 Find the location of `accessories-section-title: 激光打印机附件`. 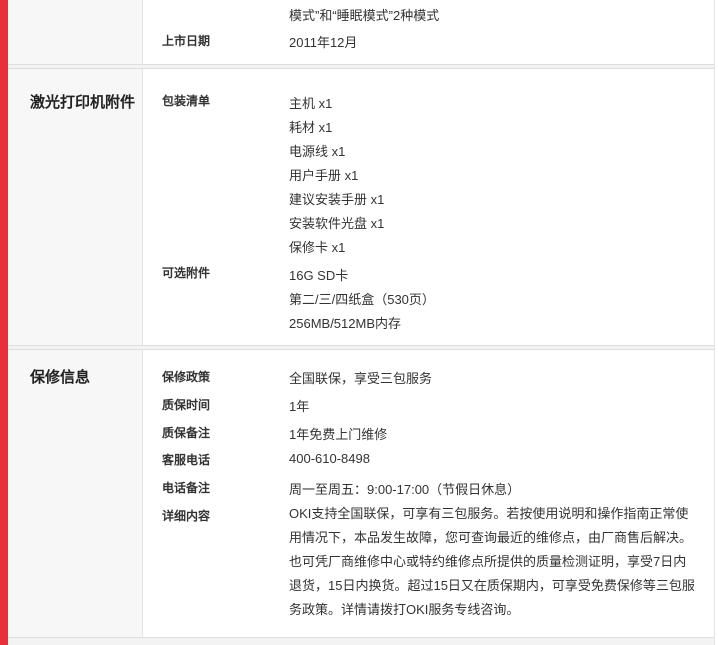

accessories-section-title: 激光打印机附件 is located at coordinates (83, 102).